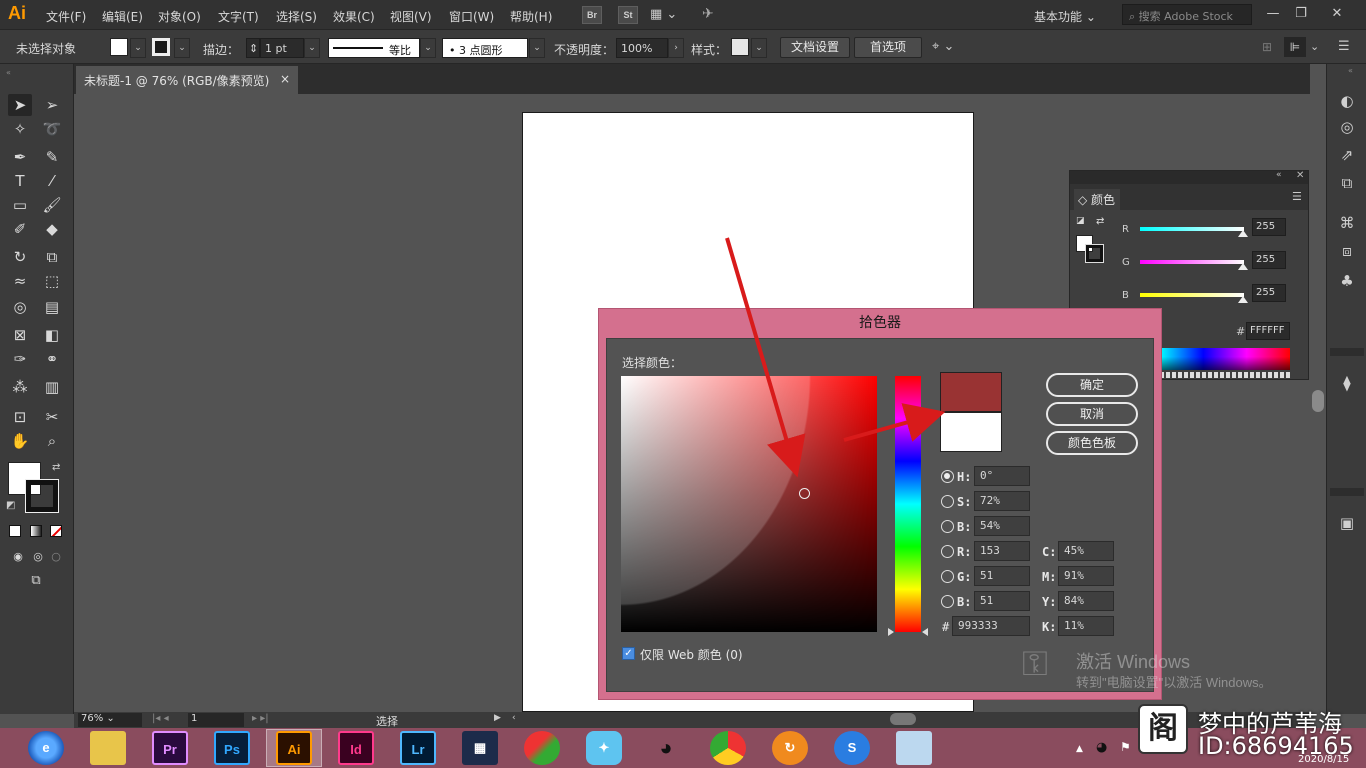 This screenshot has width=1366, height=768. I want to click on brand-logo-icon: 阁, so click(1163, 729).